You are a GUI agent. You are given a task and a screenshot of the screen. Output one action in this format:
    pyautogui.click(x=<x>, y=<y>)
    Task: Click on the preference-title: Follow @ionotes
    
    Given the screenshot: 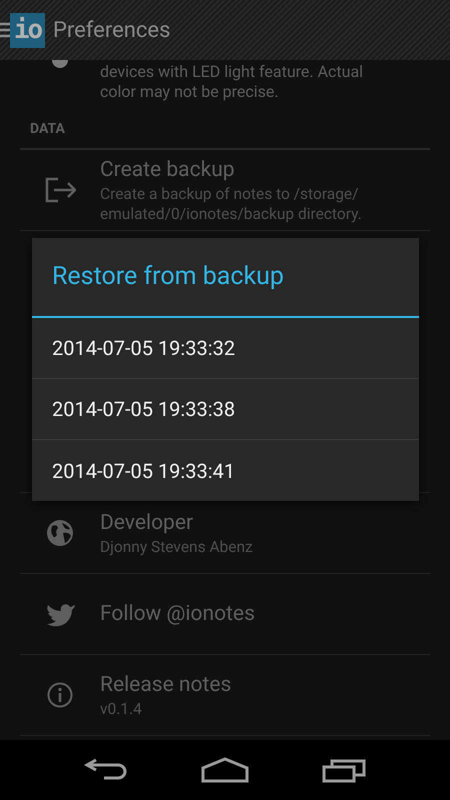 What is the action you would take?
    pyautogui.click(x=177, y=614)
    